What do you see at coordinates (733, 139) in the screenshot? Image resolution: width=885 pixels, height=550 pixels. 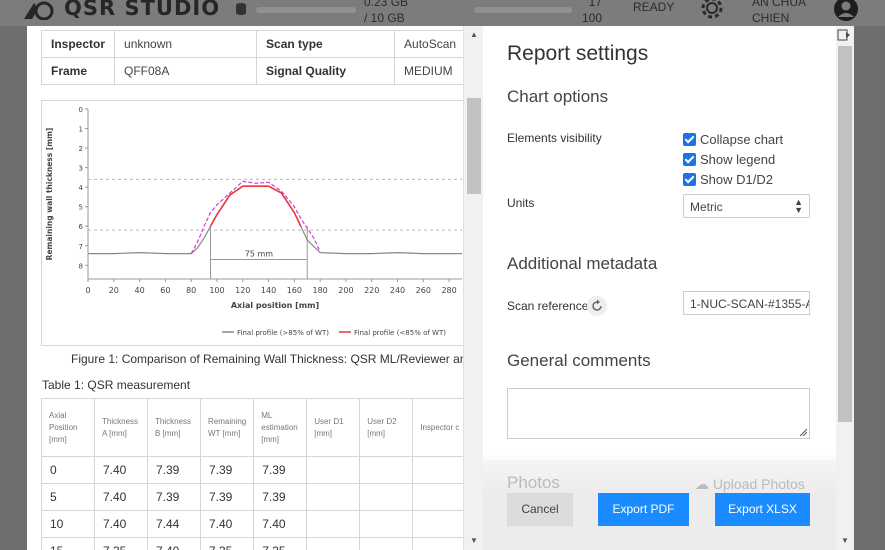 I see `collapse-chart-checkbox: Collapse chart` at bounding box center [733, 139].